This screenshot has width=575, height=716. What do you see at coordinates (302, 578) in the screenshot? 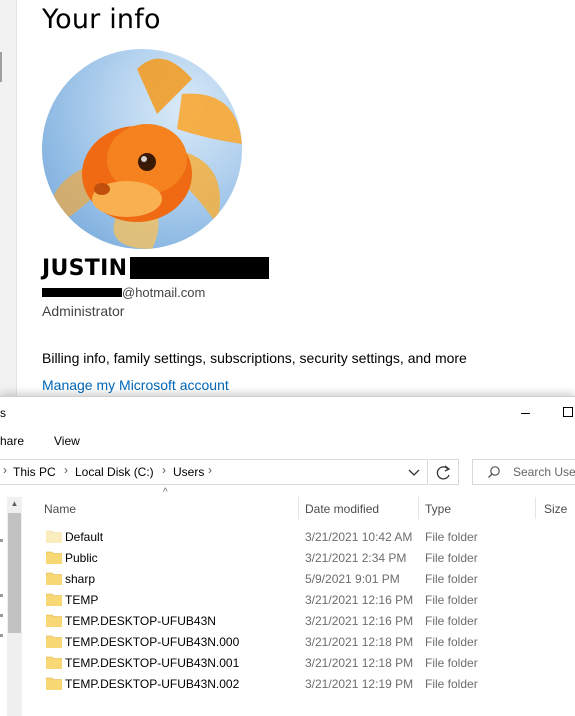
I see `file-row: sharp 5/9/2021 9:01 PM File folder` at bounding box center [302, 578].